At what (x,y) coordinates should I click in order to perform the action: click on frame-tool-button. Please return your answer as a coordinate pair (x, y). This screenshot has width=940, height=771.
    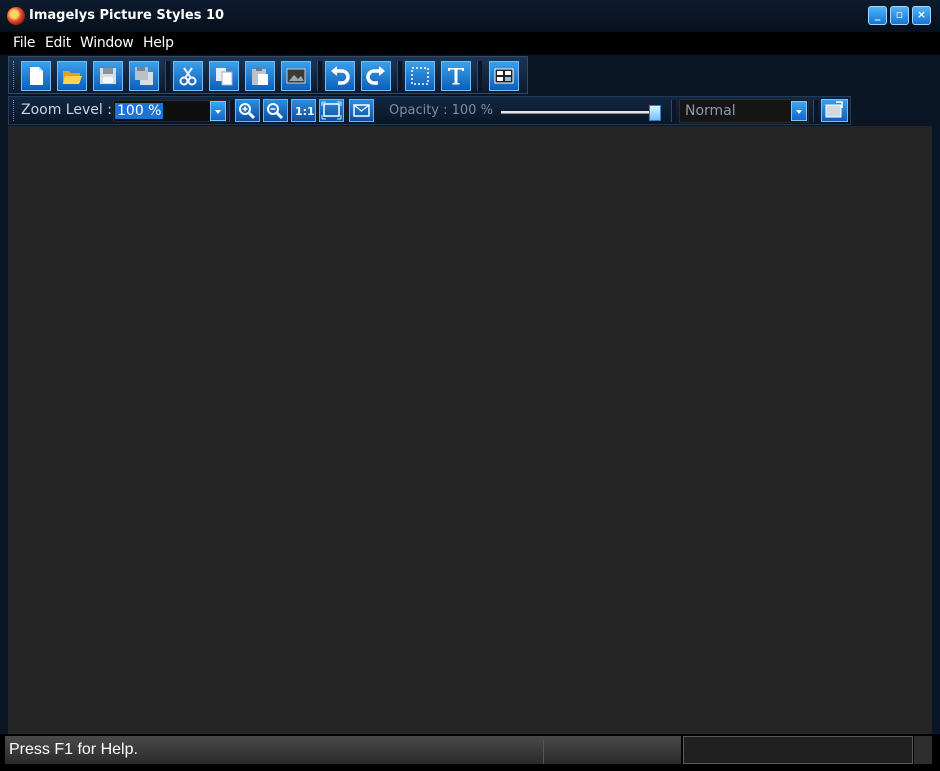
    Looking at the image, I should click on (834, 110).